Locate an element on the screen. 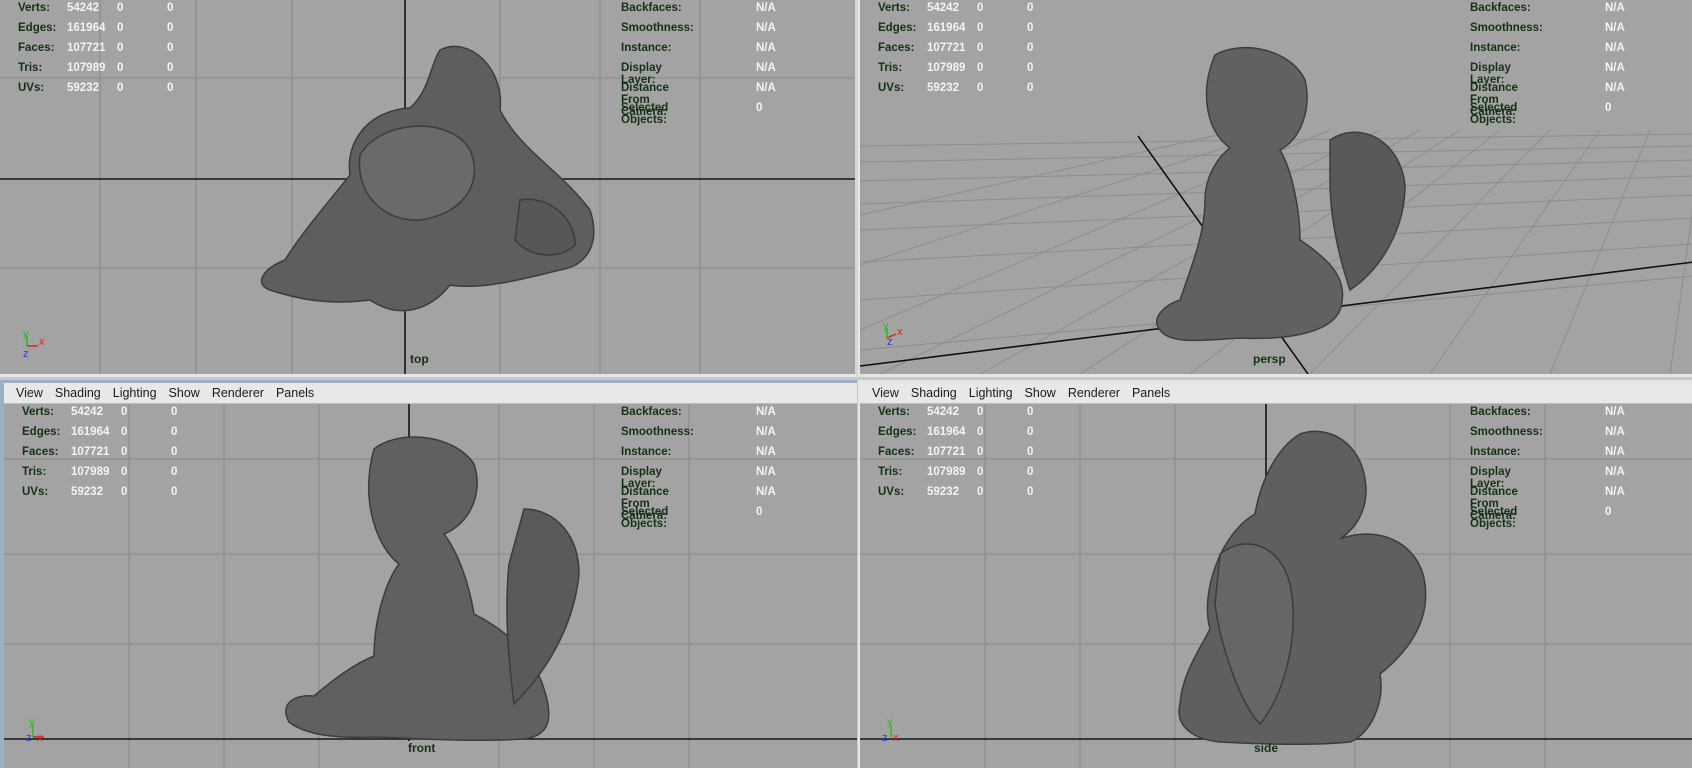 The height and width of the screenshot is (768, 1692). camera-label: persp is located at coordinates (1269, 359).